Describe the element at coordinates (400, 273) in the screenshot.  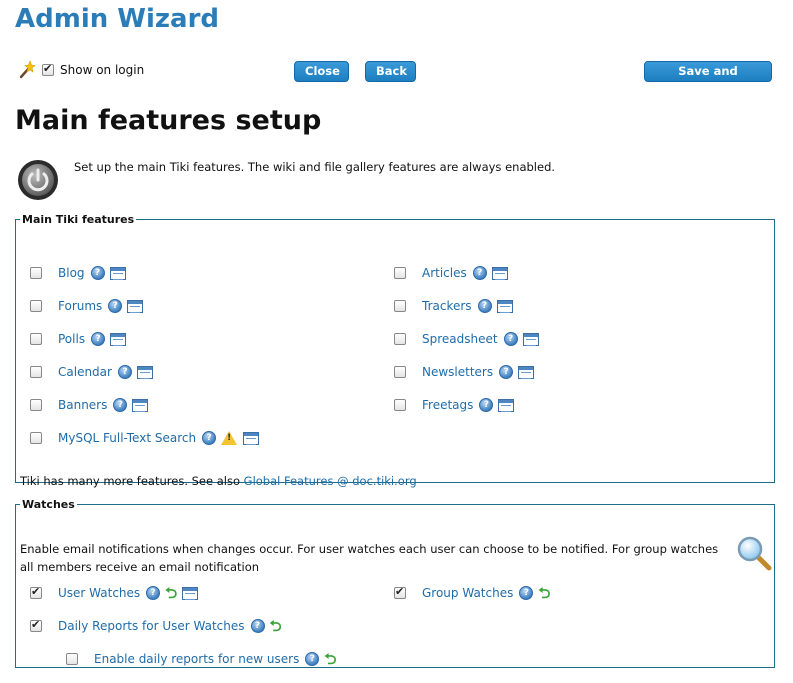
I see `articles-checkbox` at that location.